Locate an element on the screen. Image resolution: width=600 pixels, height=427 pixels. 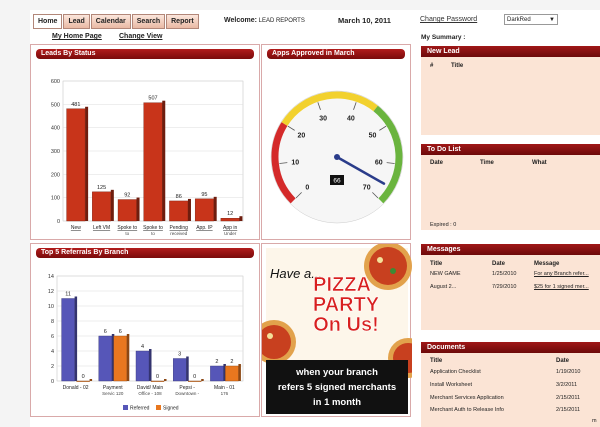
documents-col-title: Title is located at coordinates (436, 361).